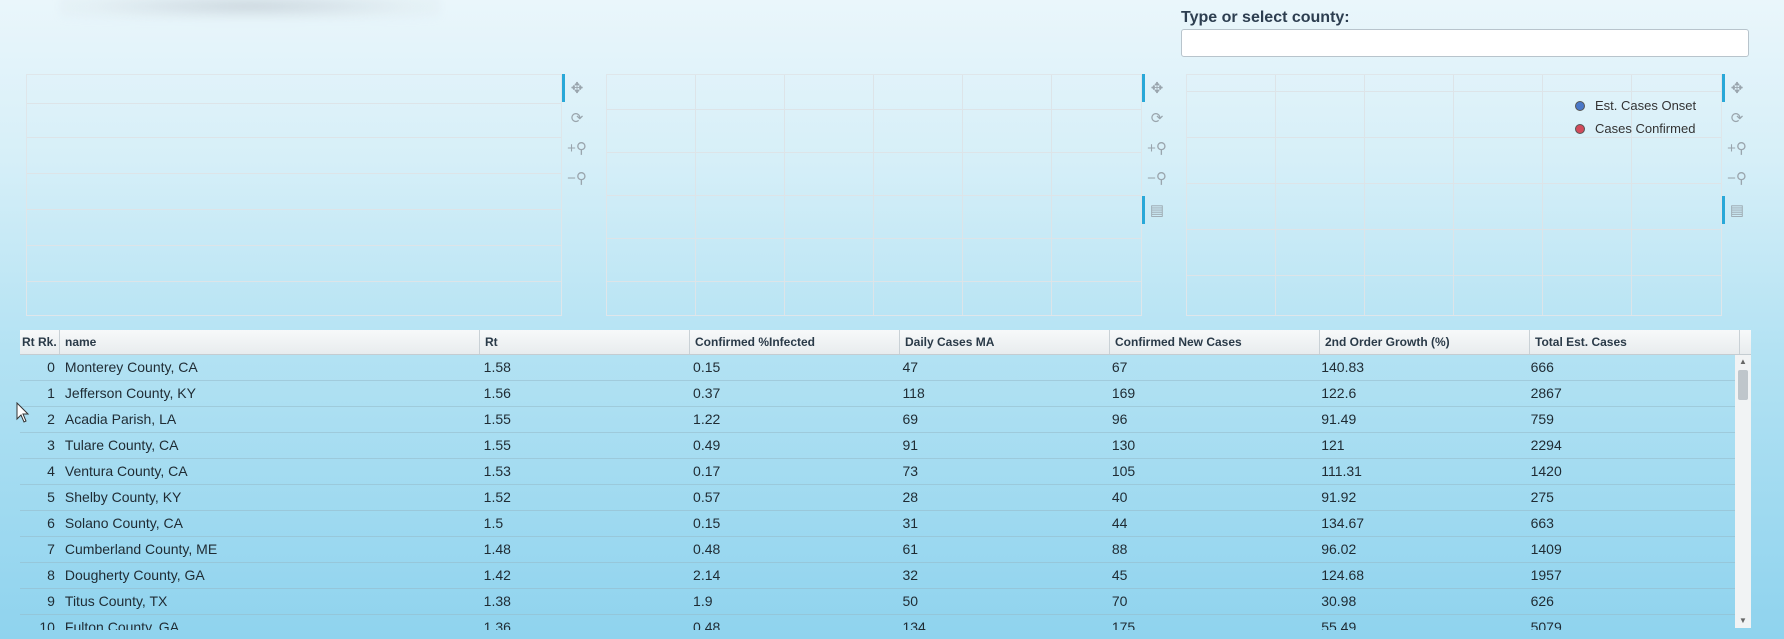 The width and height of the screenshot is (1784, 639). Describe the element at coordinates (1339, 419) in the screenshot. I see `table-cell: 91.49` at that location.